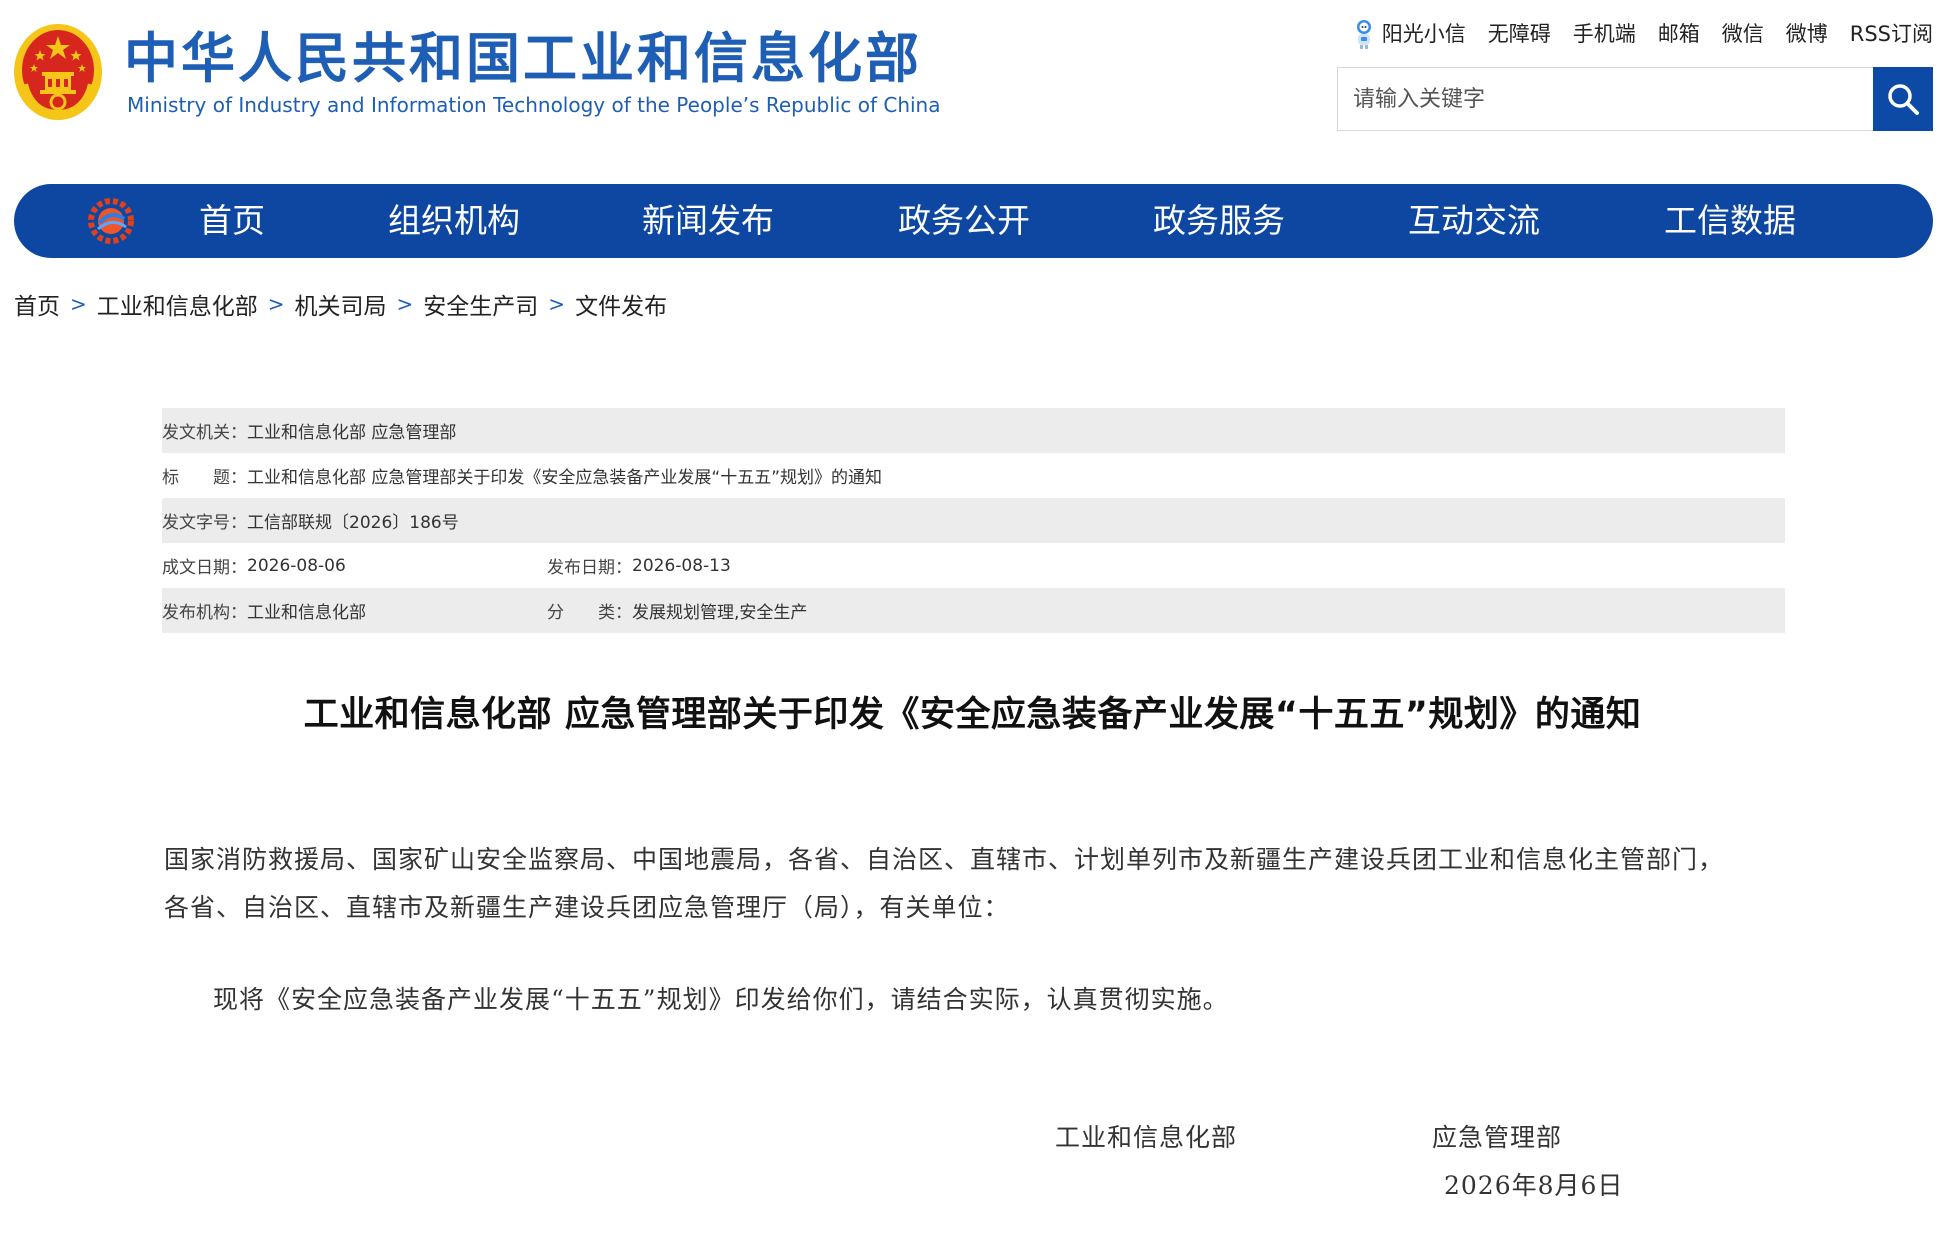  I want to click on meta-title-label: 标 题：, so click(204, 478).